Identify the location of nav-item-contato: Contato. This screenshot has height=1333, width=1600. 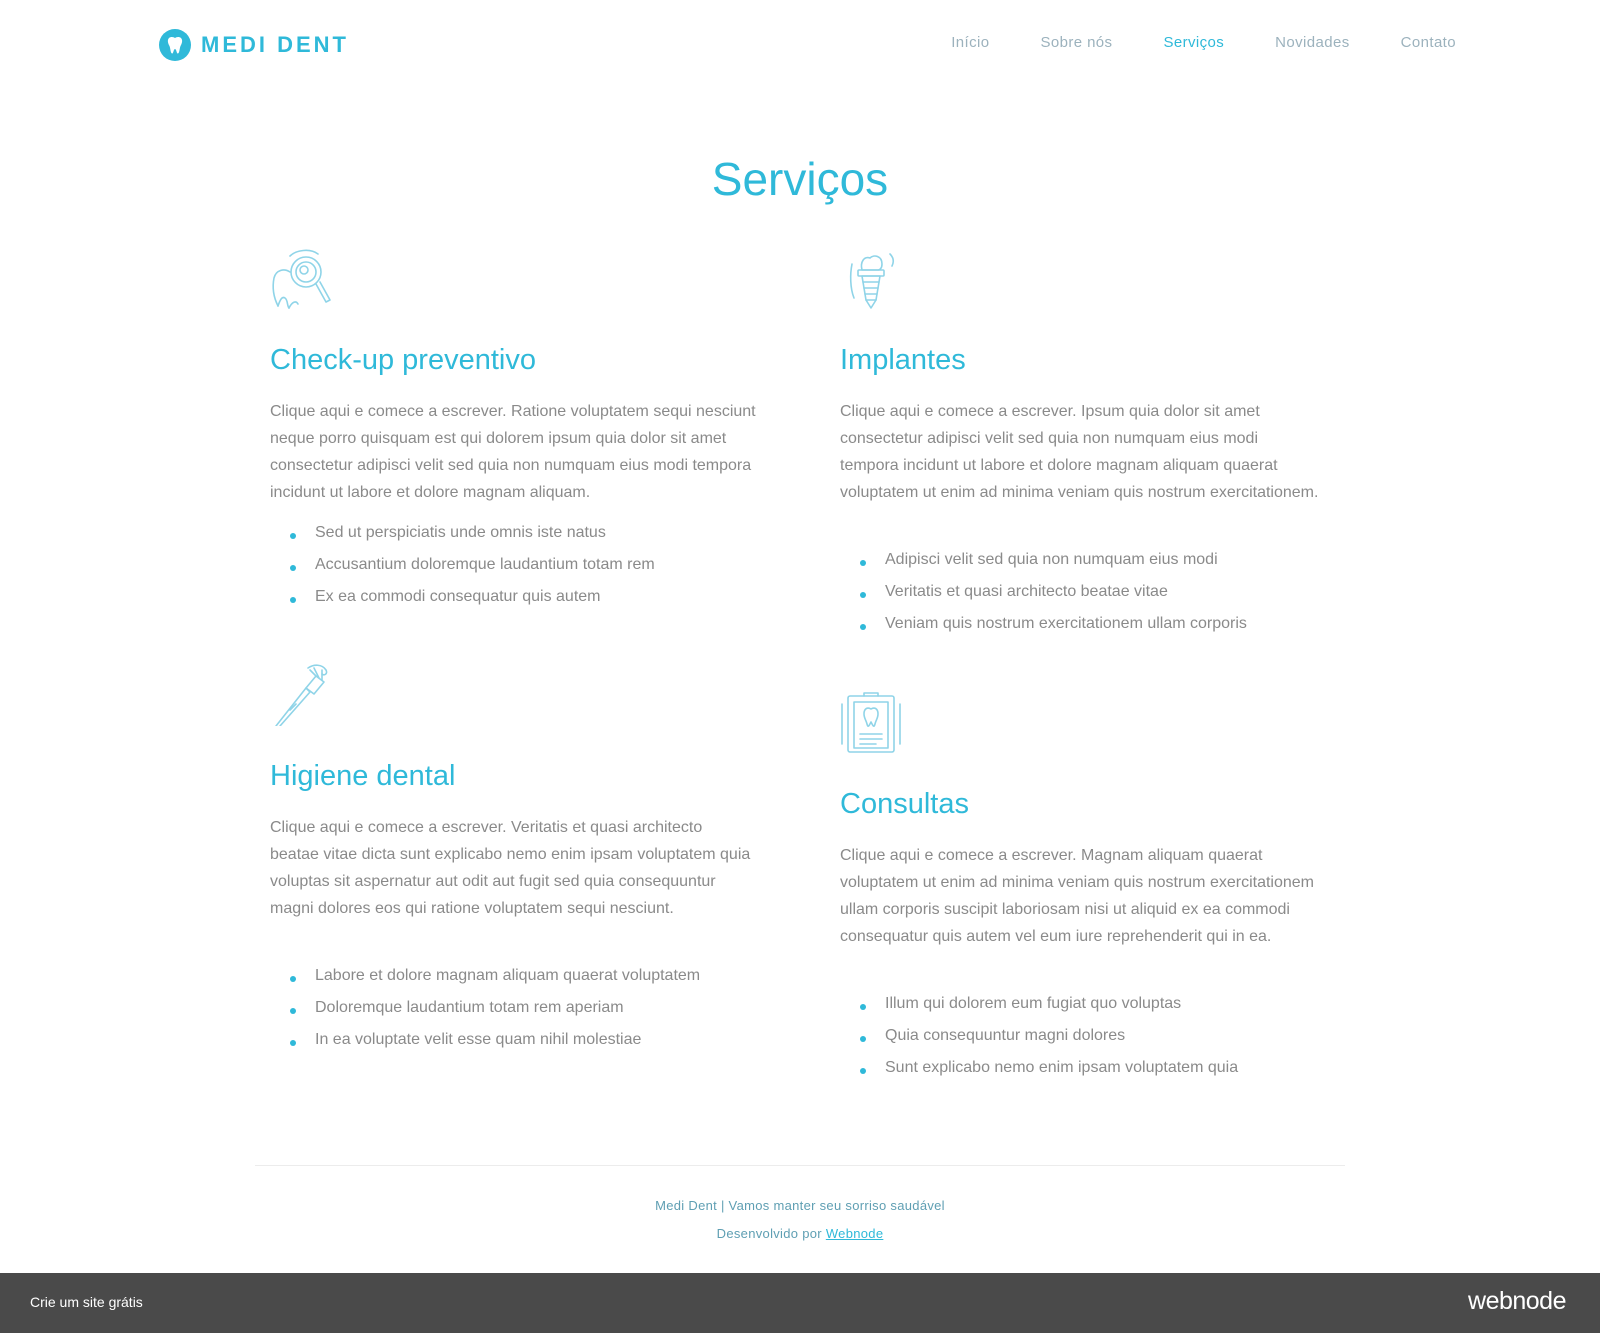
(1428, 42).